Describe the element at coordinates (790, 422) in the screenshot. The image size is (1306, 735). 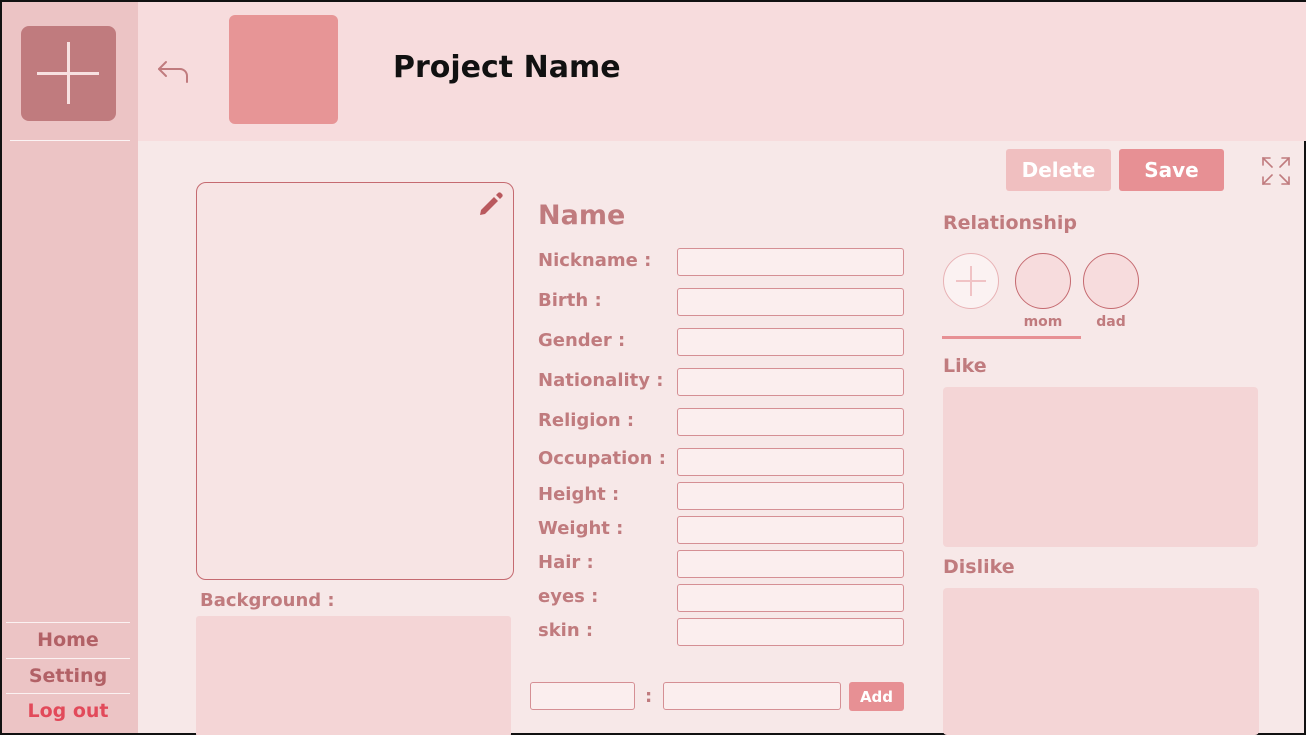
I see `religion-input` at that location.